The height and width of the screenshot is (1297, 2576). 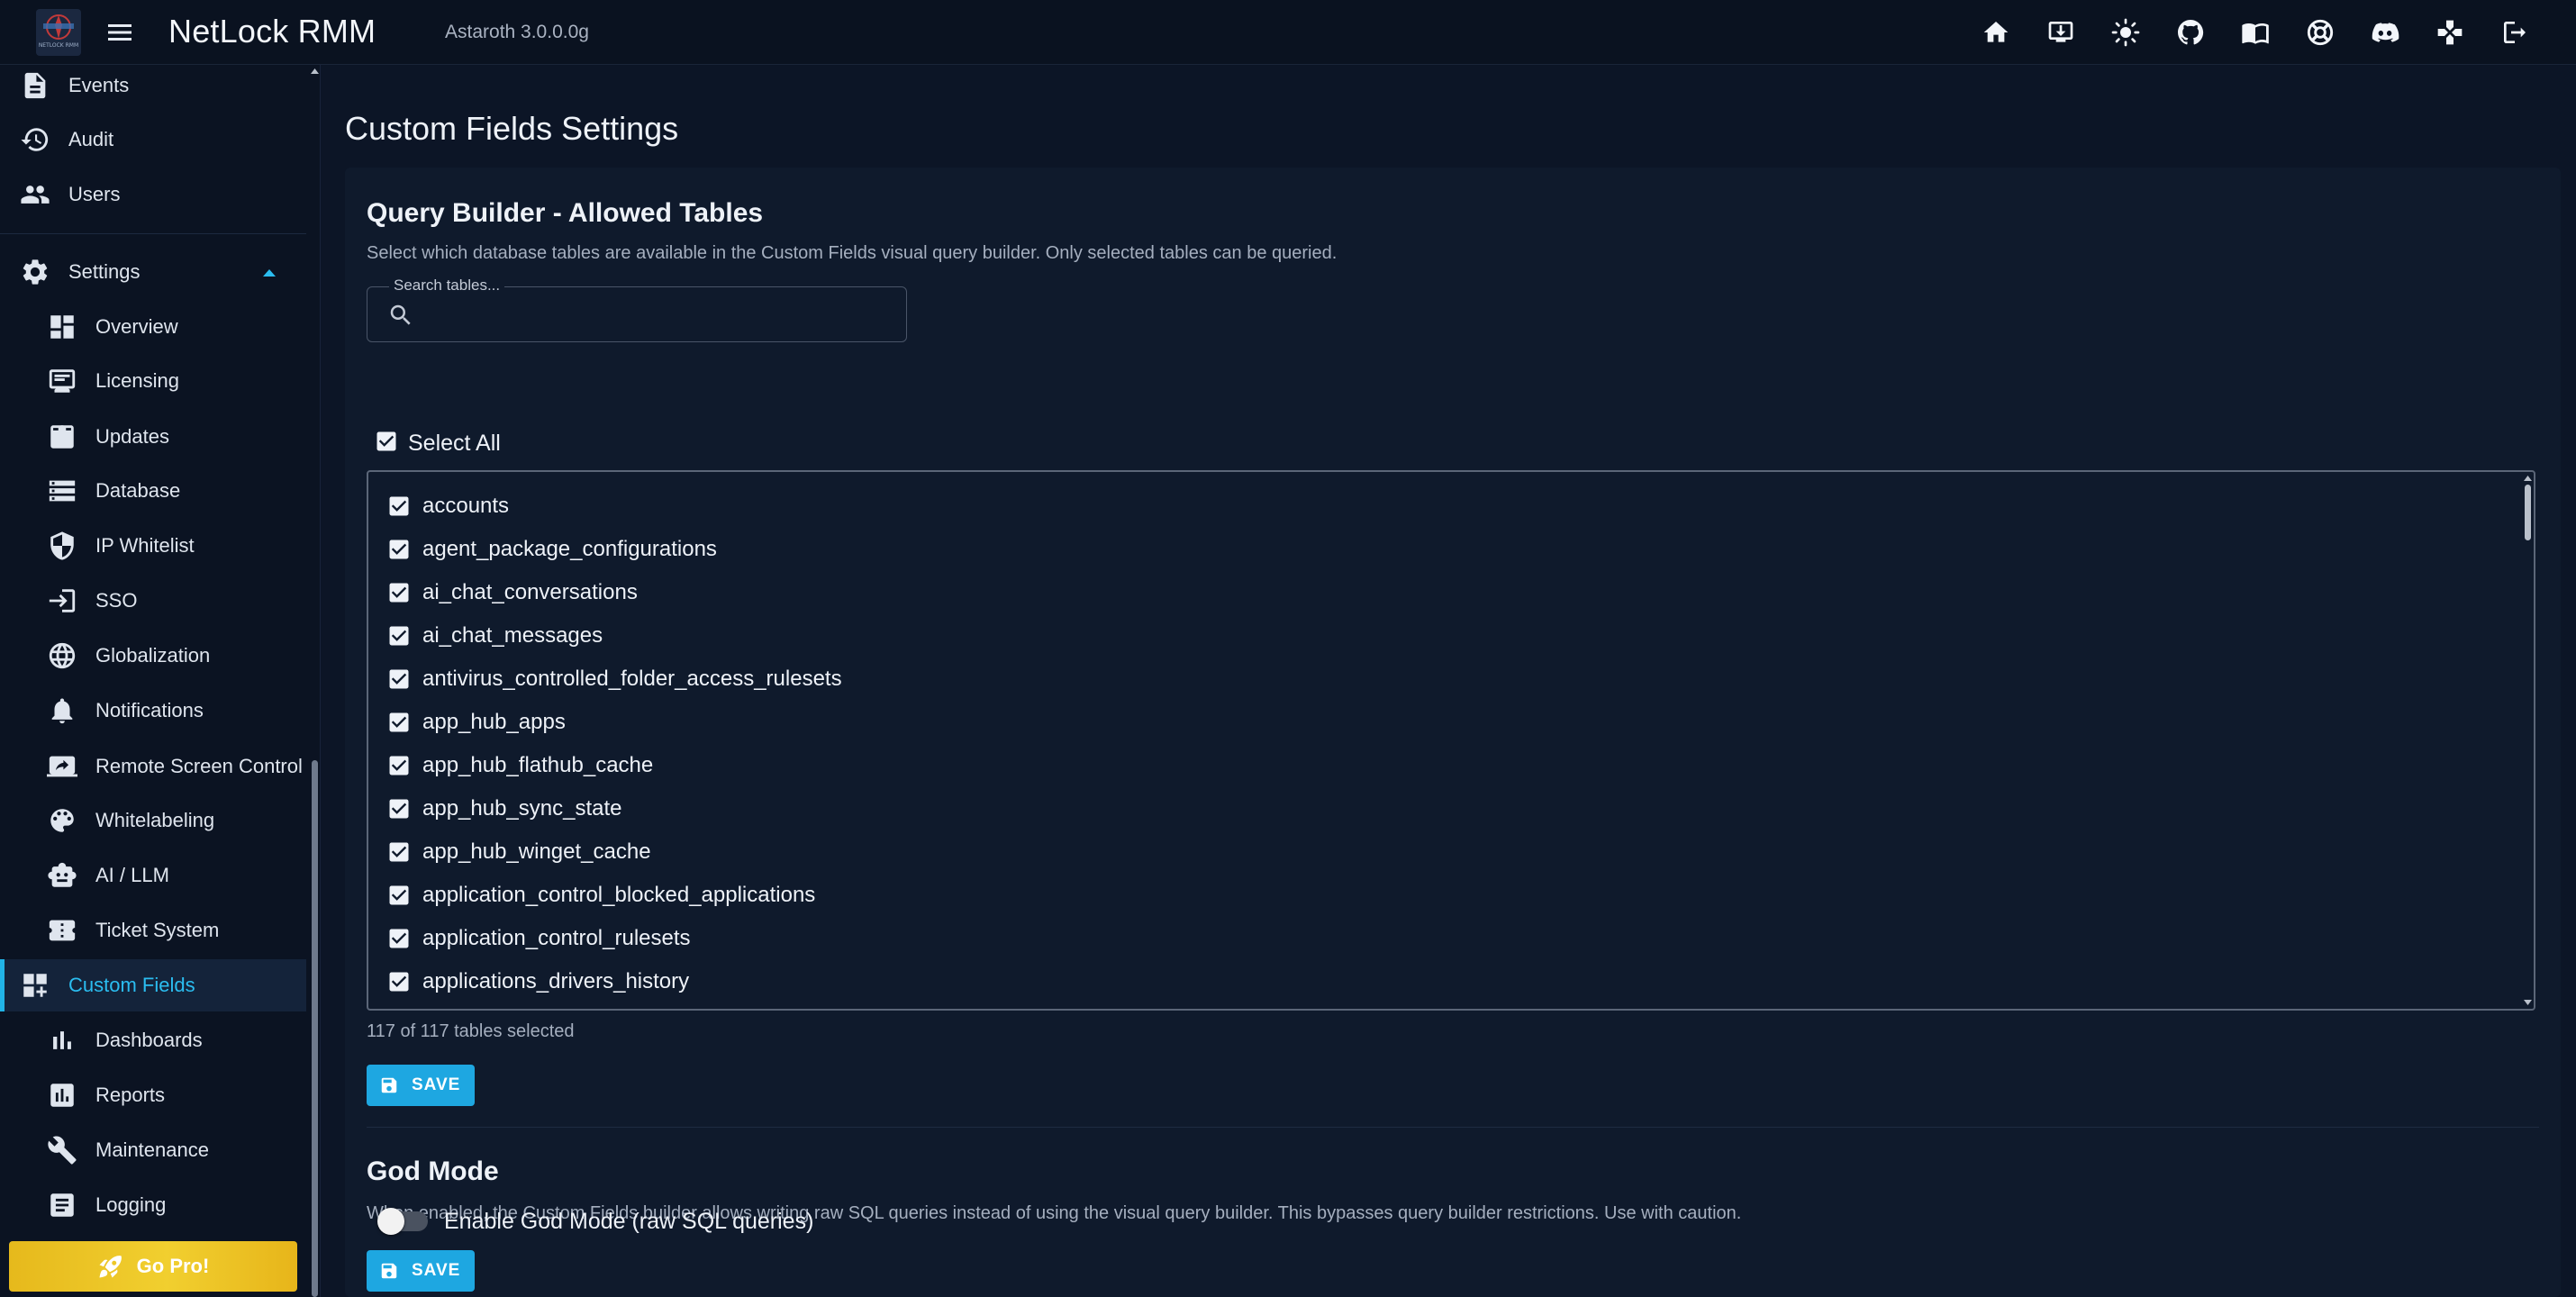 What do you see at coordinates (454, 443) in the screenshot?
I see `select-all-label: Select All` at bounding box center [454, 443].